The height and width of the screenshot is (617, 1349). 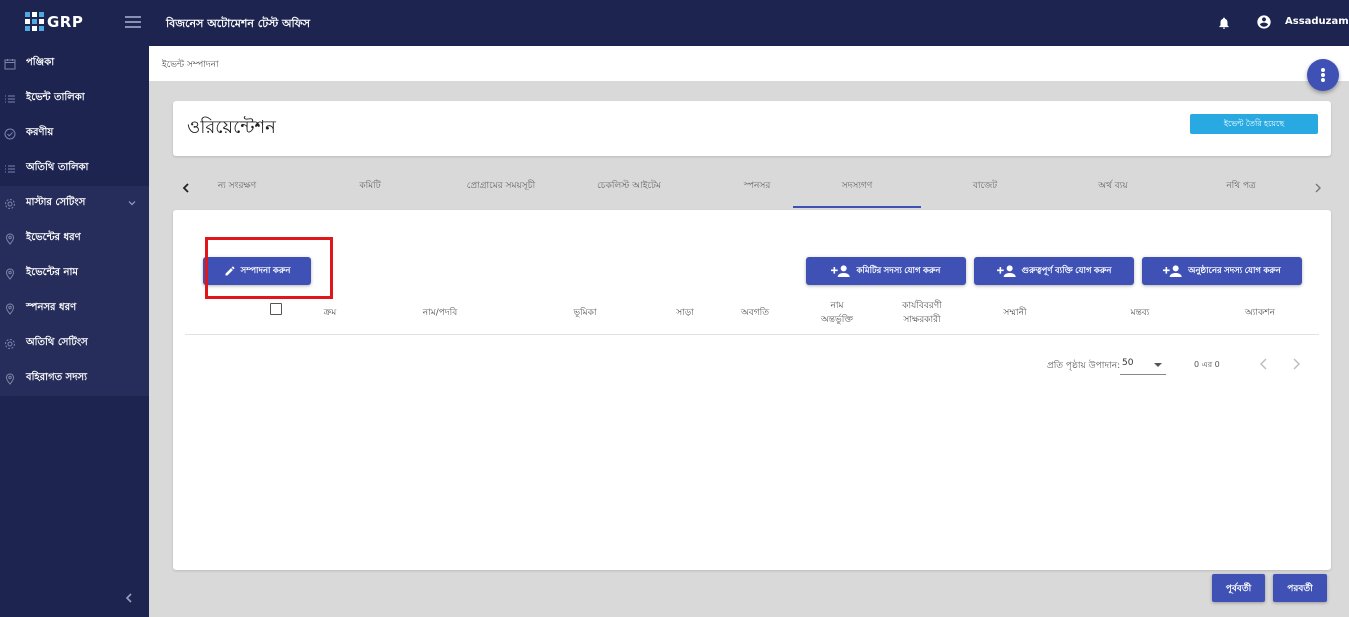 I want to click on chevron-left-icon, so click(x=129, y=598).